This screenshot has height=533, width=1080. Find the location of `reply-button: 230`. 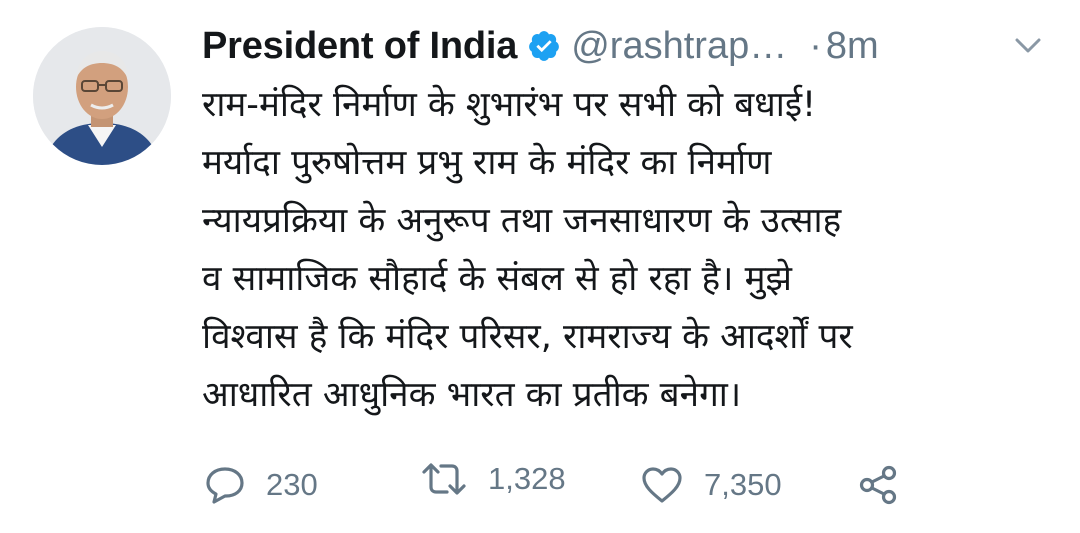

reply-button: 230 is located at coordinates (261, 485).